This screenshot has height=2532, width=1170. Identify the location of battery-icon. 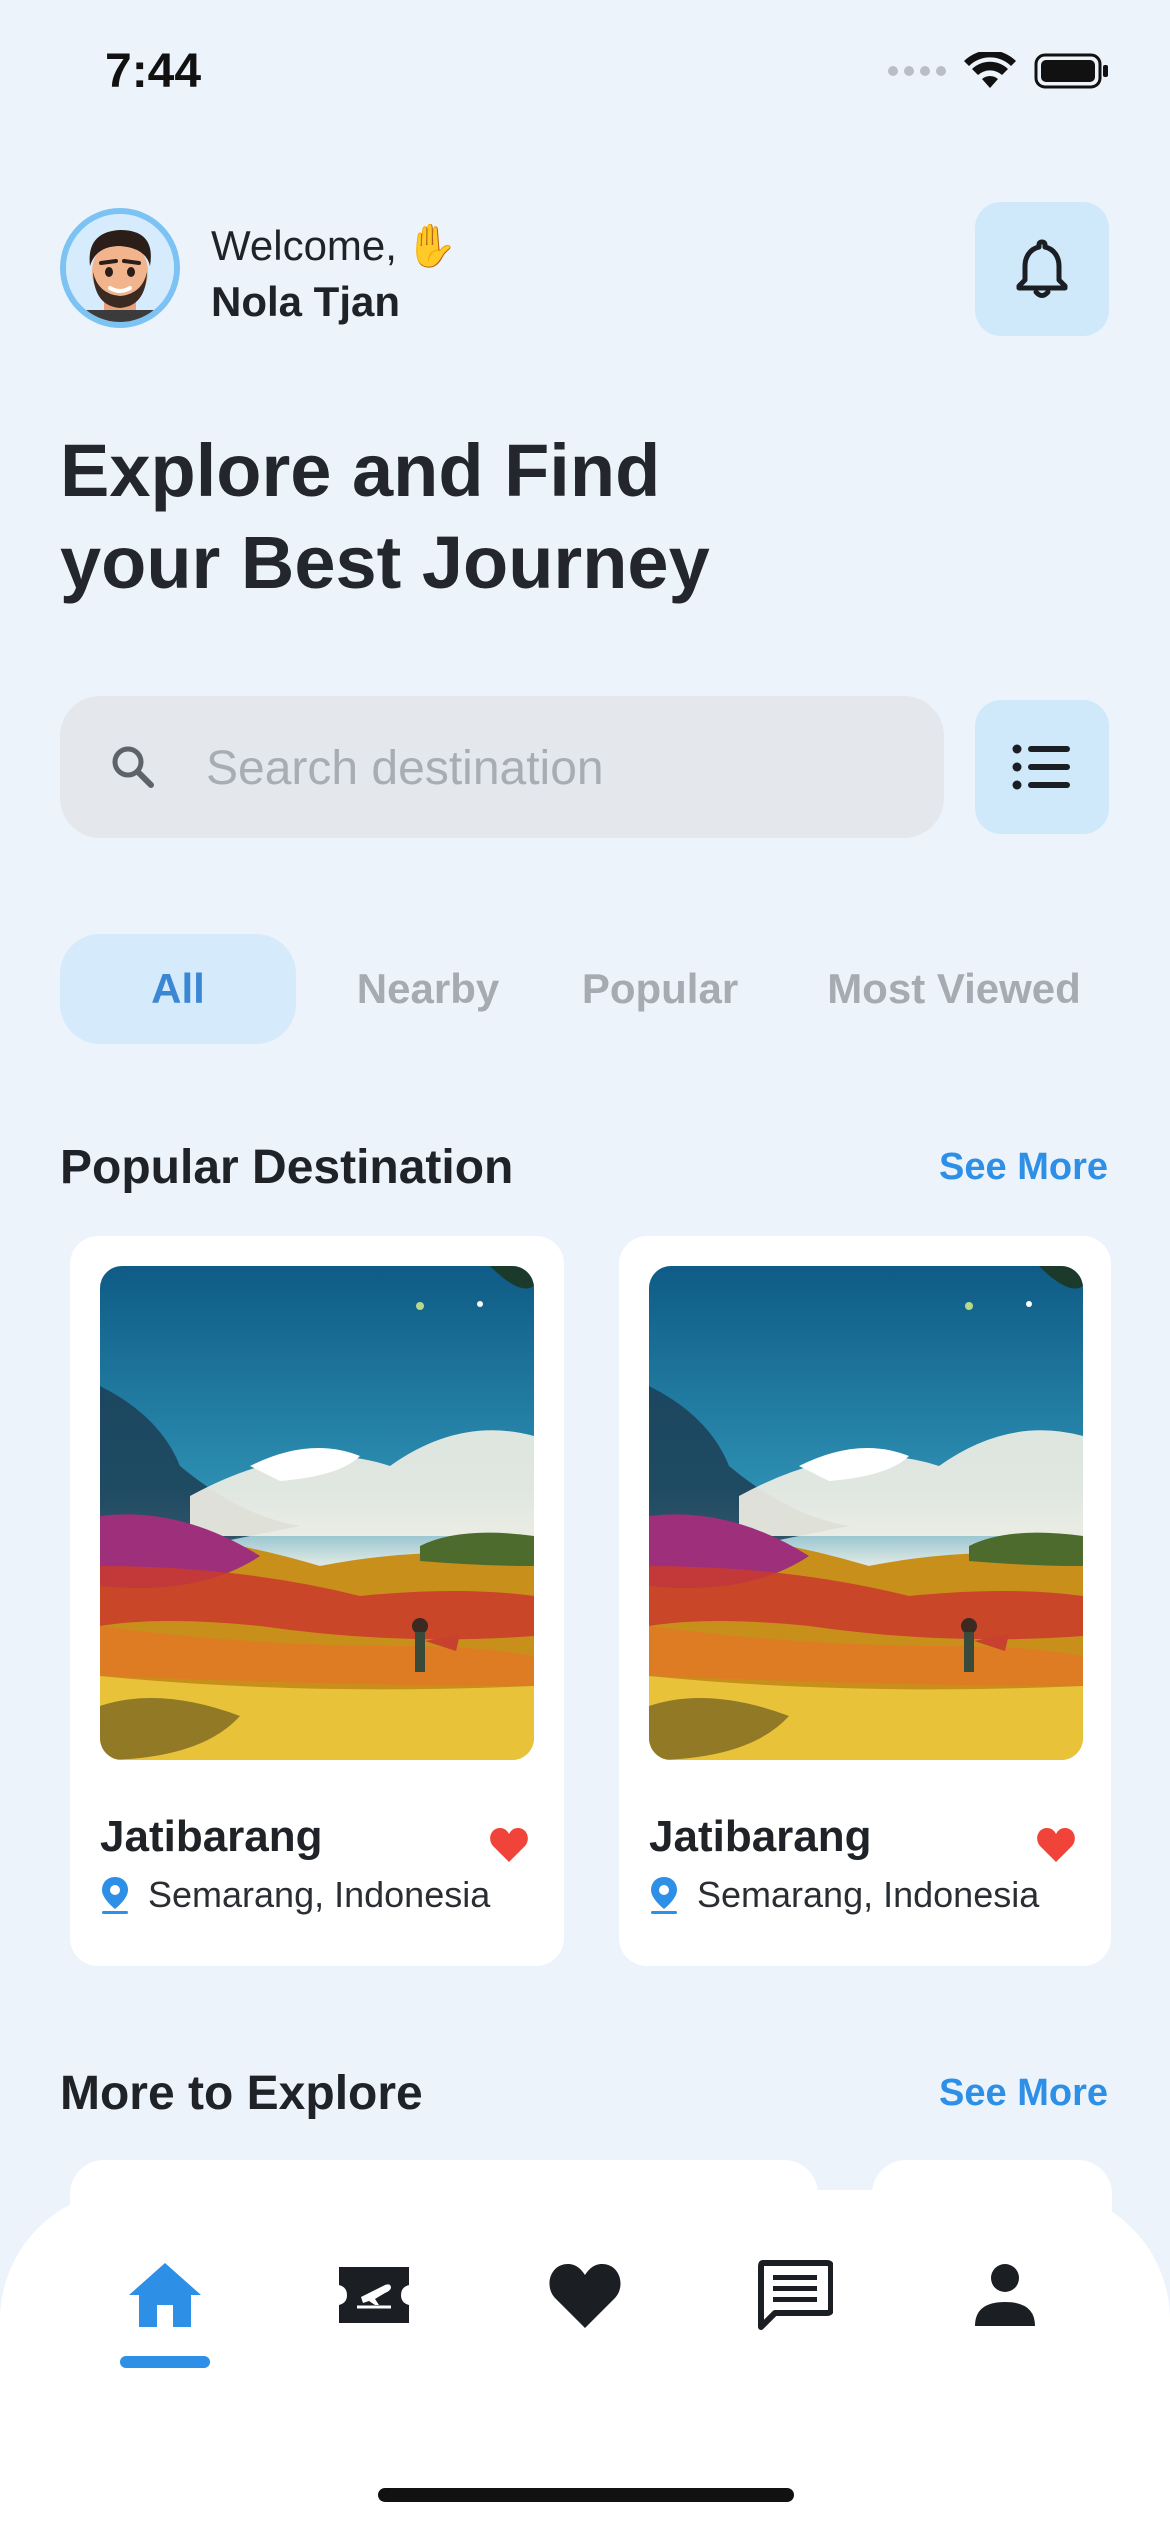
(1071, 71).